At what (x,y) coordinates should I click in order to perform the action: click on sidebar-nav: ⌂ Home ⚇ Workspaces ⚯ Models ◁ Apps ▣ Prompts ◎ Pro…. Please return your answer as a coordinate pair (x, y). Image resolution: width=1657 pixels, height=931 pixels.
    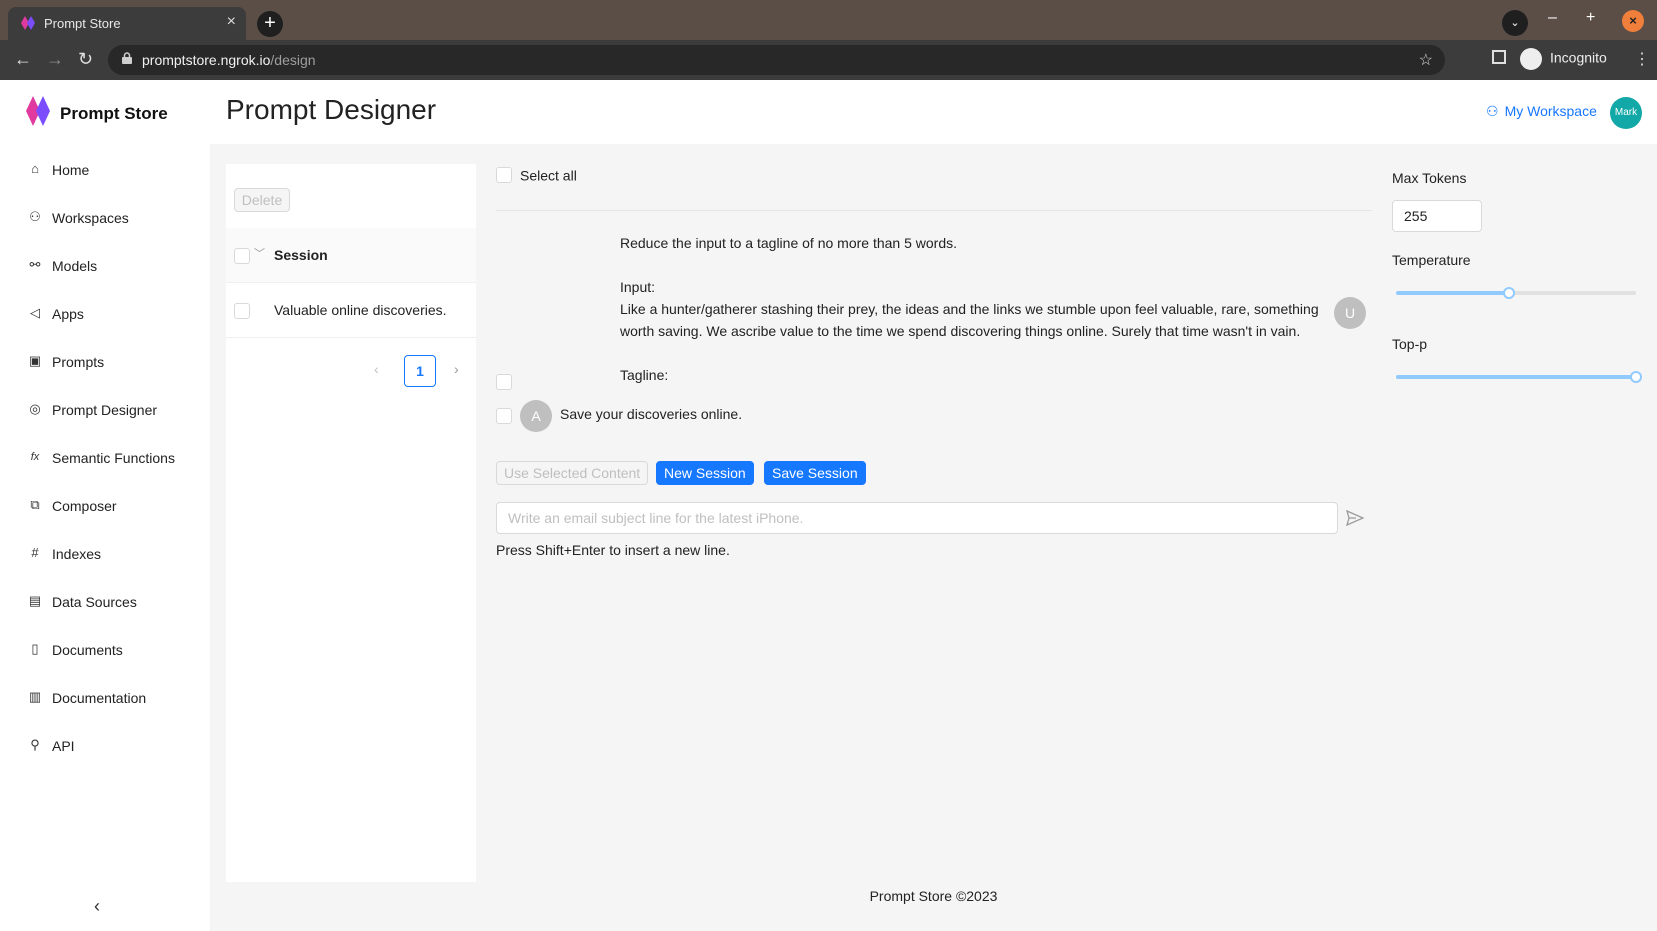
    Looking at the image, I should click on (105, 458).